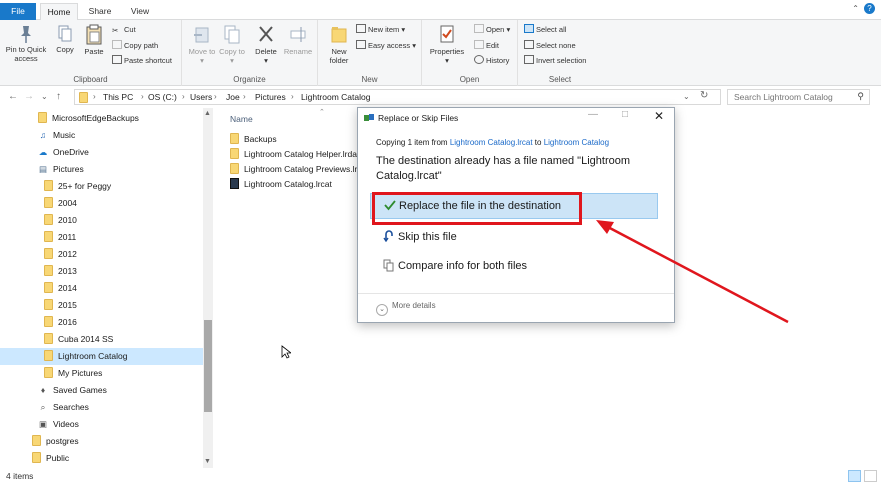 This screenshot has height=484, width=881. I want to click on sidebar-item-public: Public, so click(101, 458).